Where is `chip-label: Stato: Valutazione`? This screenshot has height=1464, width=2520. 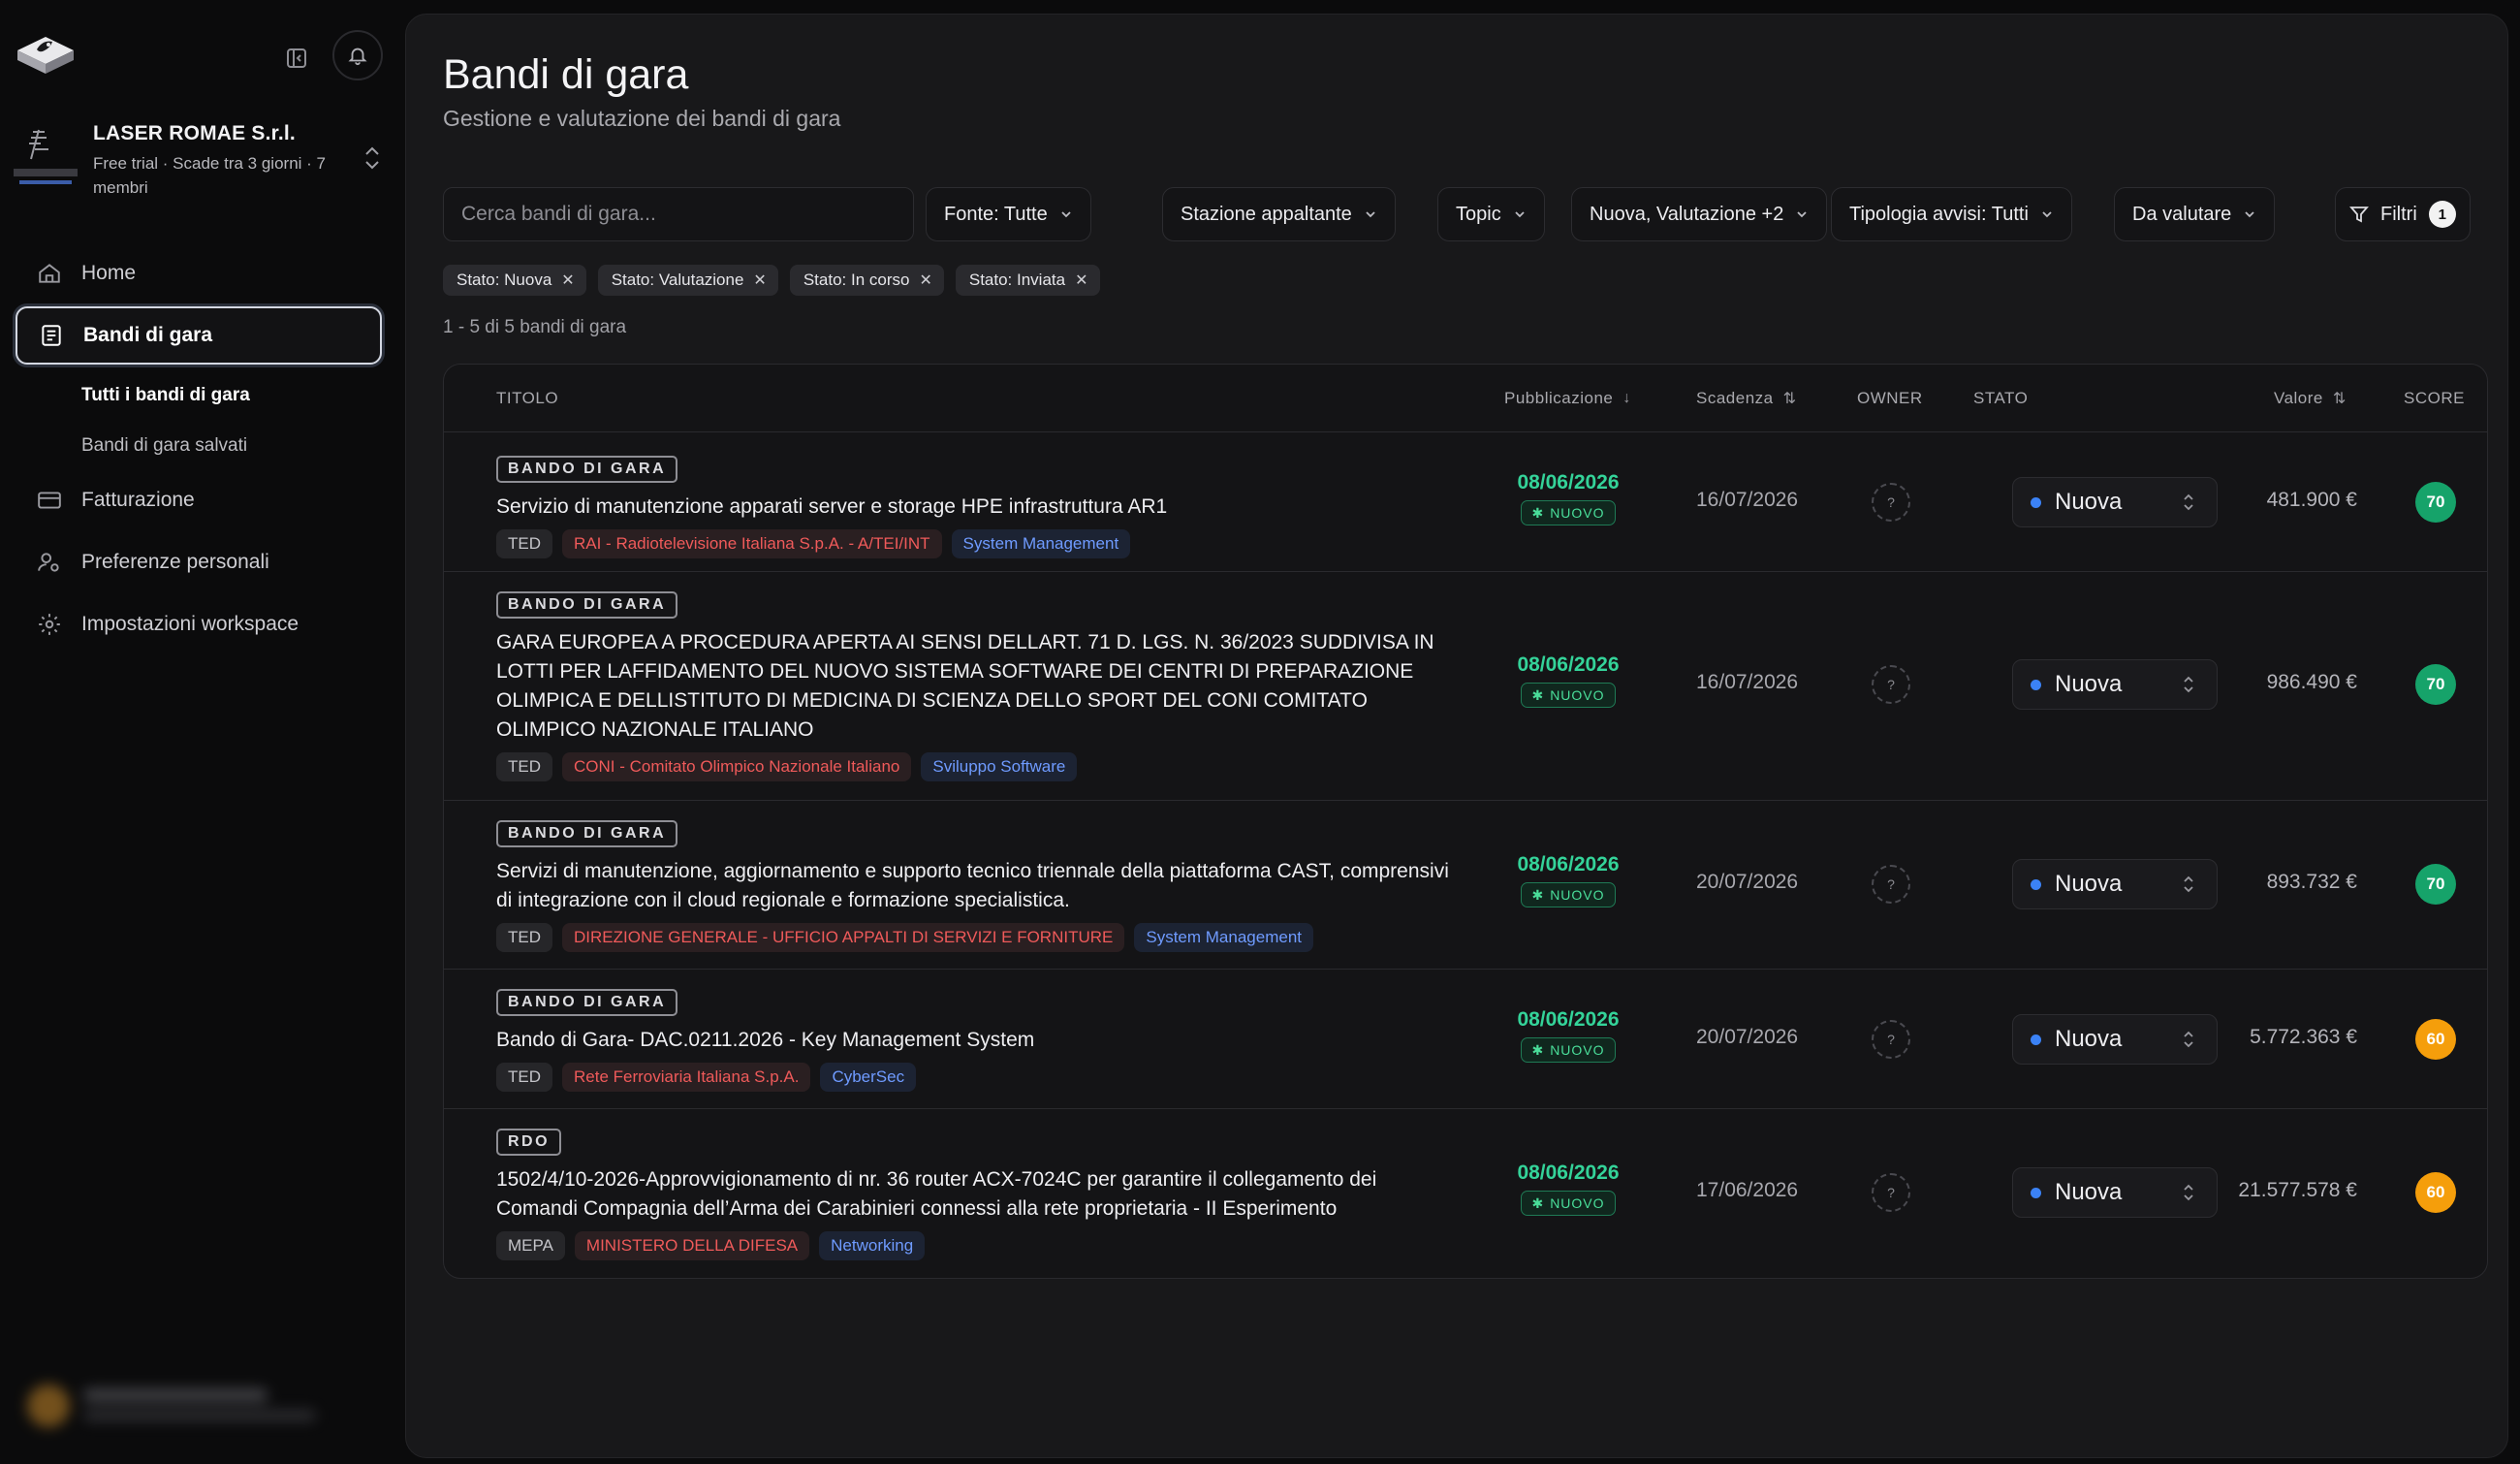
chip-label: Stato: Valutazione is located at coordinates (678, 280).